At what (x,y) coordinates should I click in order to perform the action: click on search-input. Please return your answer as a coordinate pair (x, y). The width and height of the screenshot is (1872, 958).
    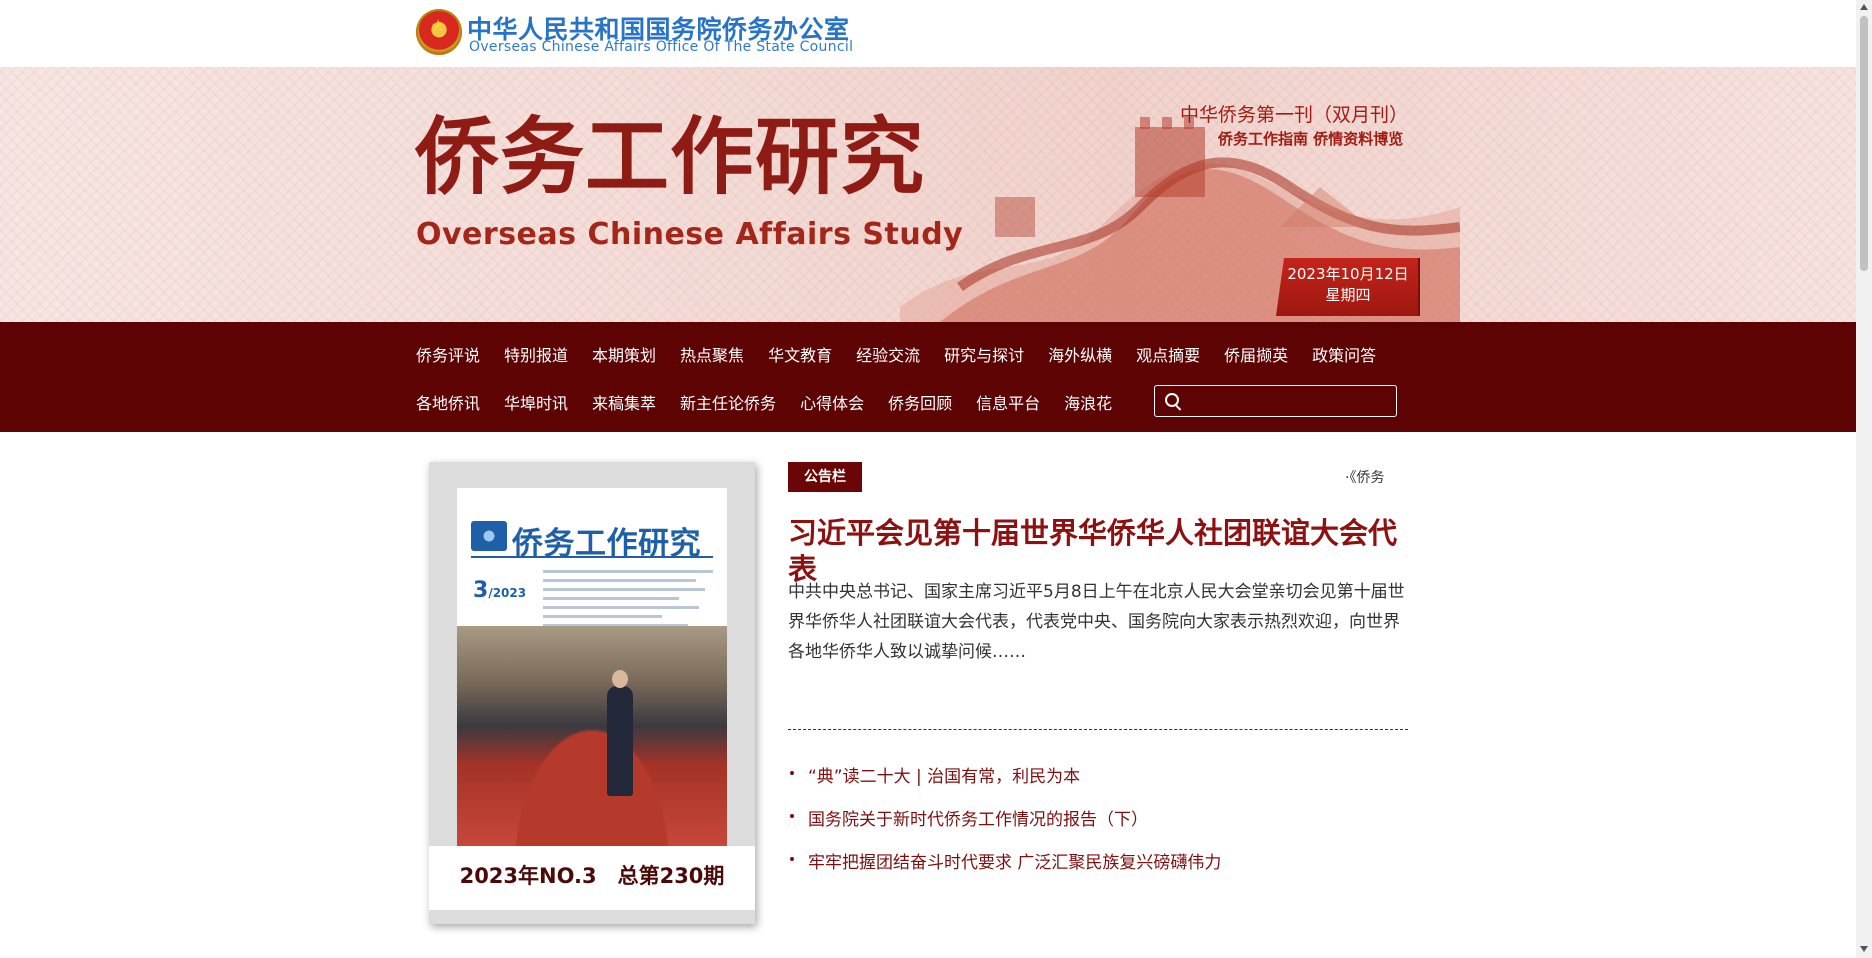
    Looking at the image, I should click on (1287, 402).